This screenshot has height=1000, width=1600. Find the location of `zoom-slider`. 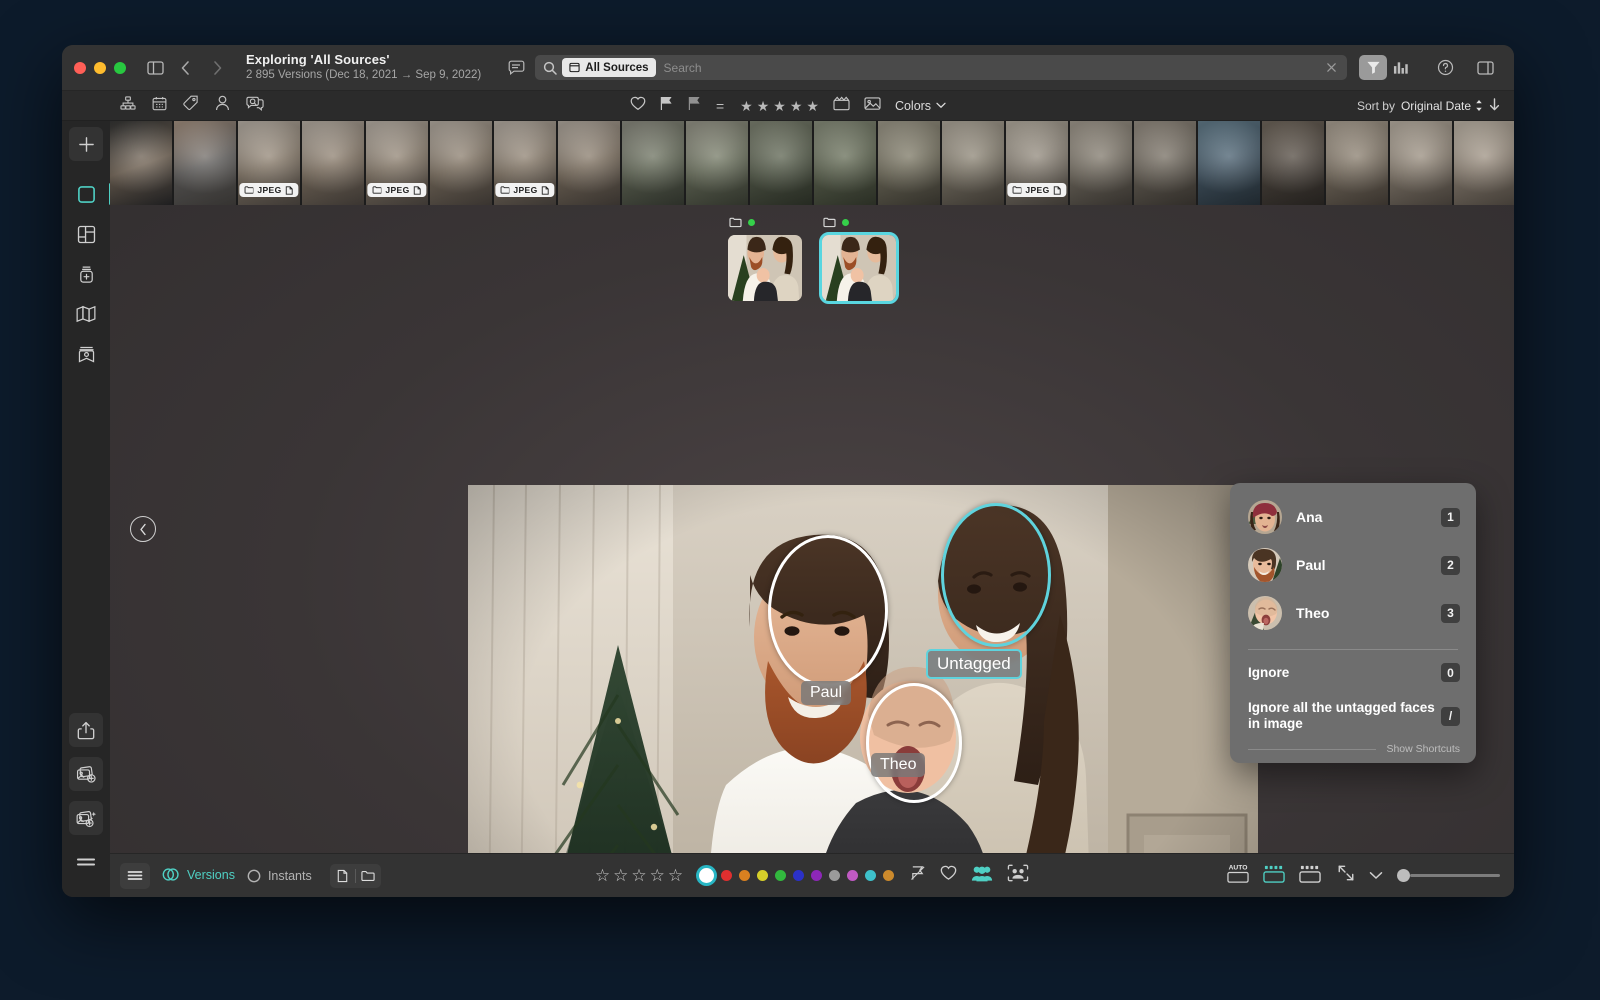

zoom-slider is located at coordinates (1448, 875).